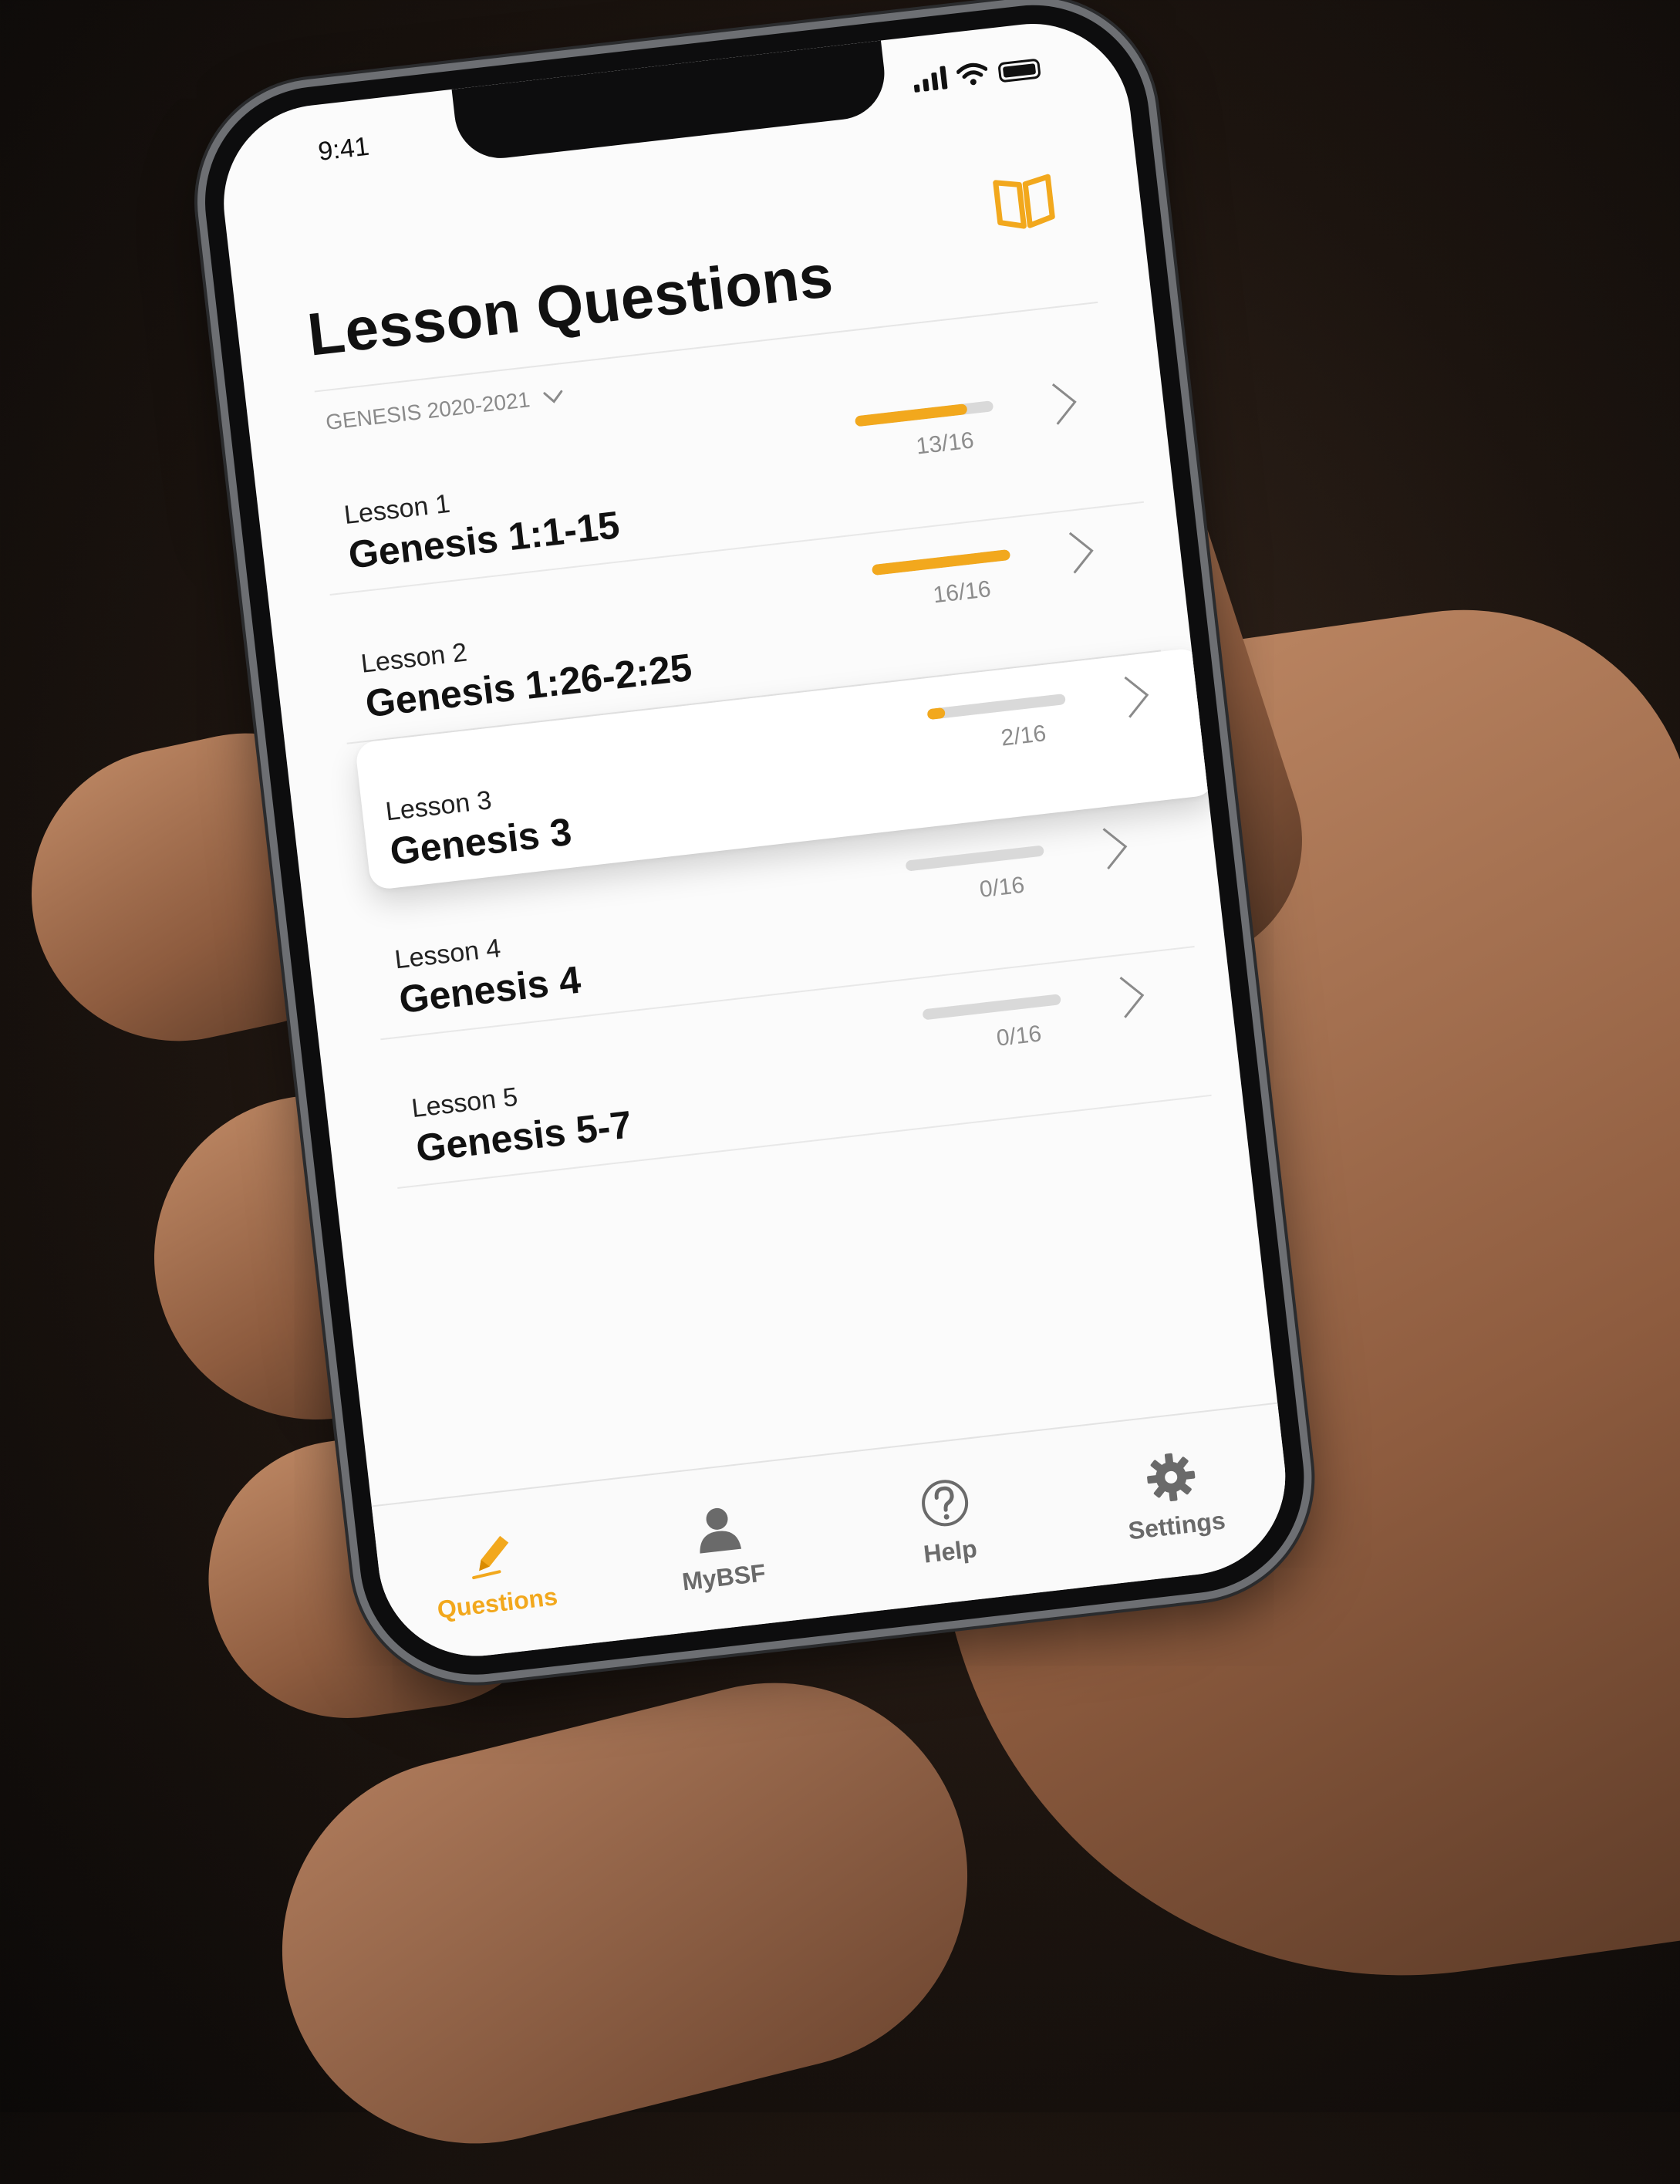  Describe the element at coordinates (490, 1557) in the screenshot. I see `pencil-icon` at that location.